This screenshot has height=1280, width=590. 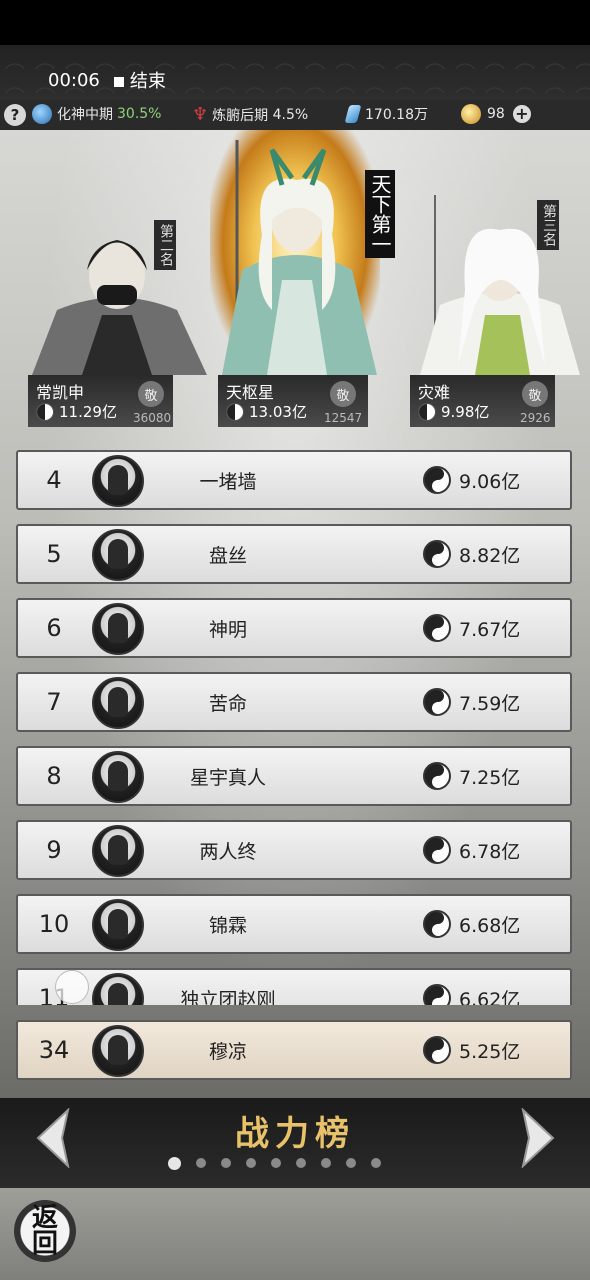 What do you see at coordinates (521, 114) in the screenshot?
I see `add-currency-icon: +` at bounding box center [521, 114].